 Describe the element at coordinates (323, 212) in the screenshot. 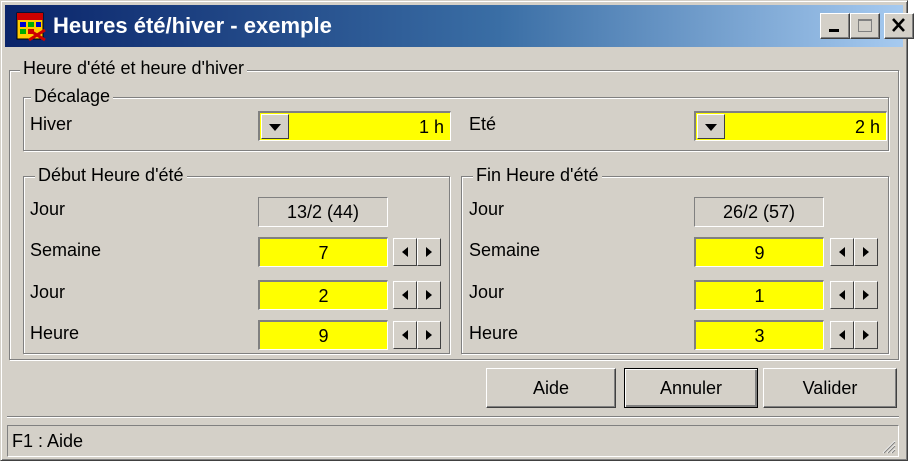

I see `start-day-readout: 13/2 (44)` at that location.